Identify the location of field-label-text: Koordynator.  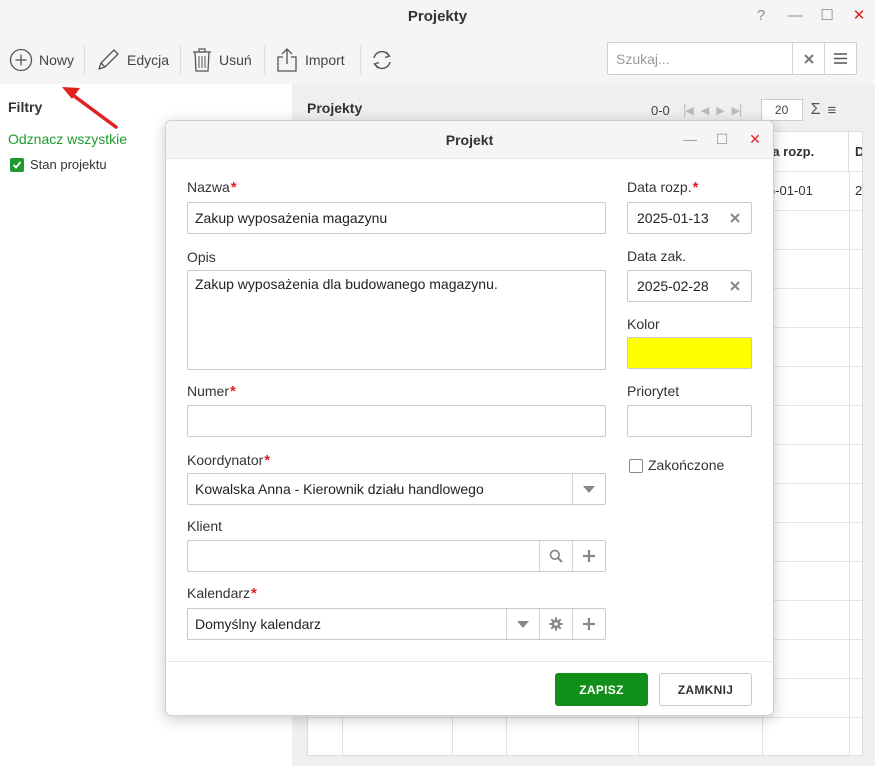
(225, 460).